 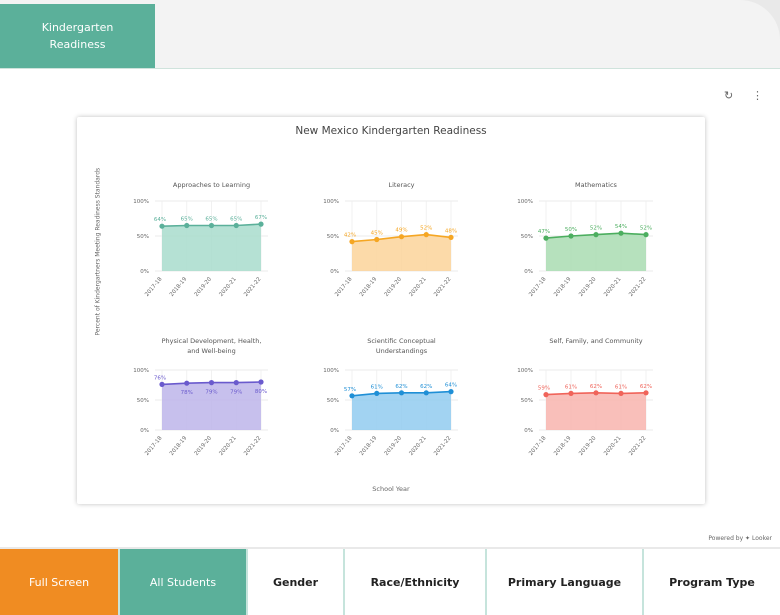 I want to click on refresh-icon: ↻, so click(x=728, y=95).